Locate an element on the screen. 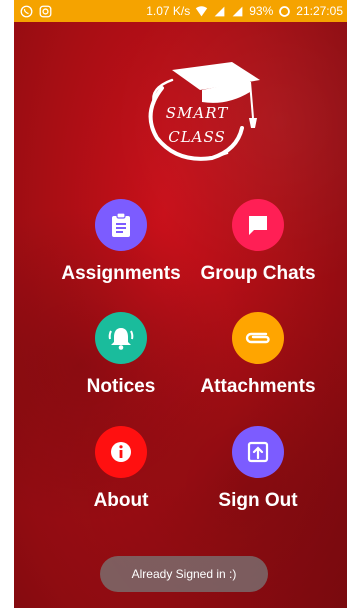  about-tile: About is located at coordinates (121, 469).